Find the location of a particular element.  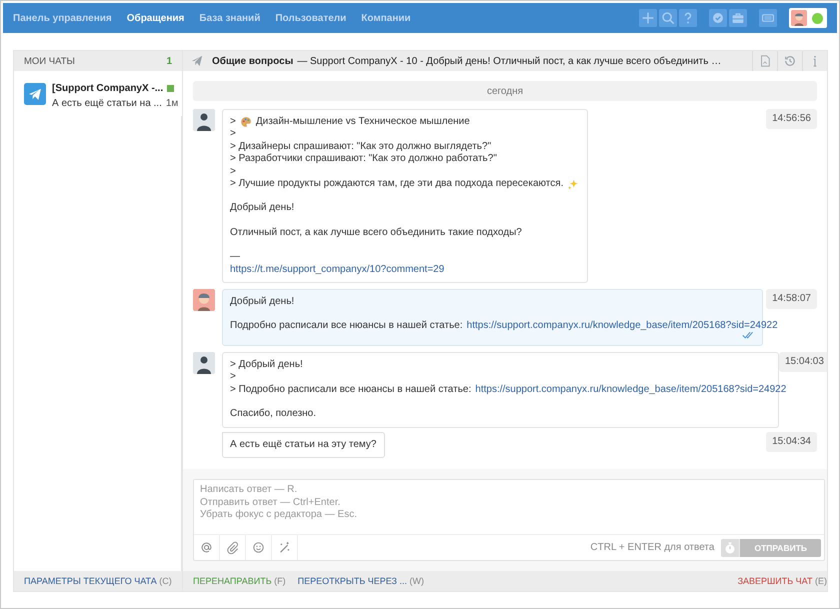

message-text: > Дизайнеры спрашивают: "Как это должно выглядеть?" is located at coordinates (361, 147).